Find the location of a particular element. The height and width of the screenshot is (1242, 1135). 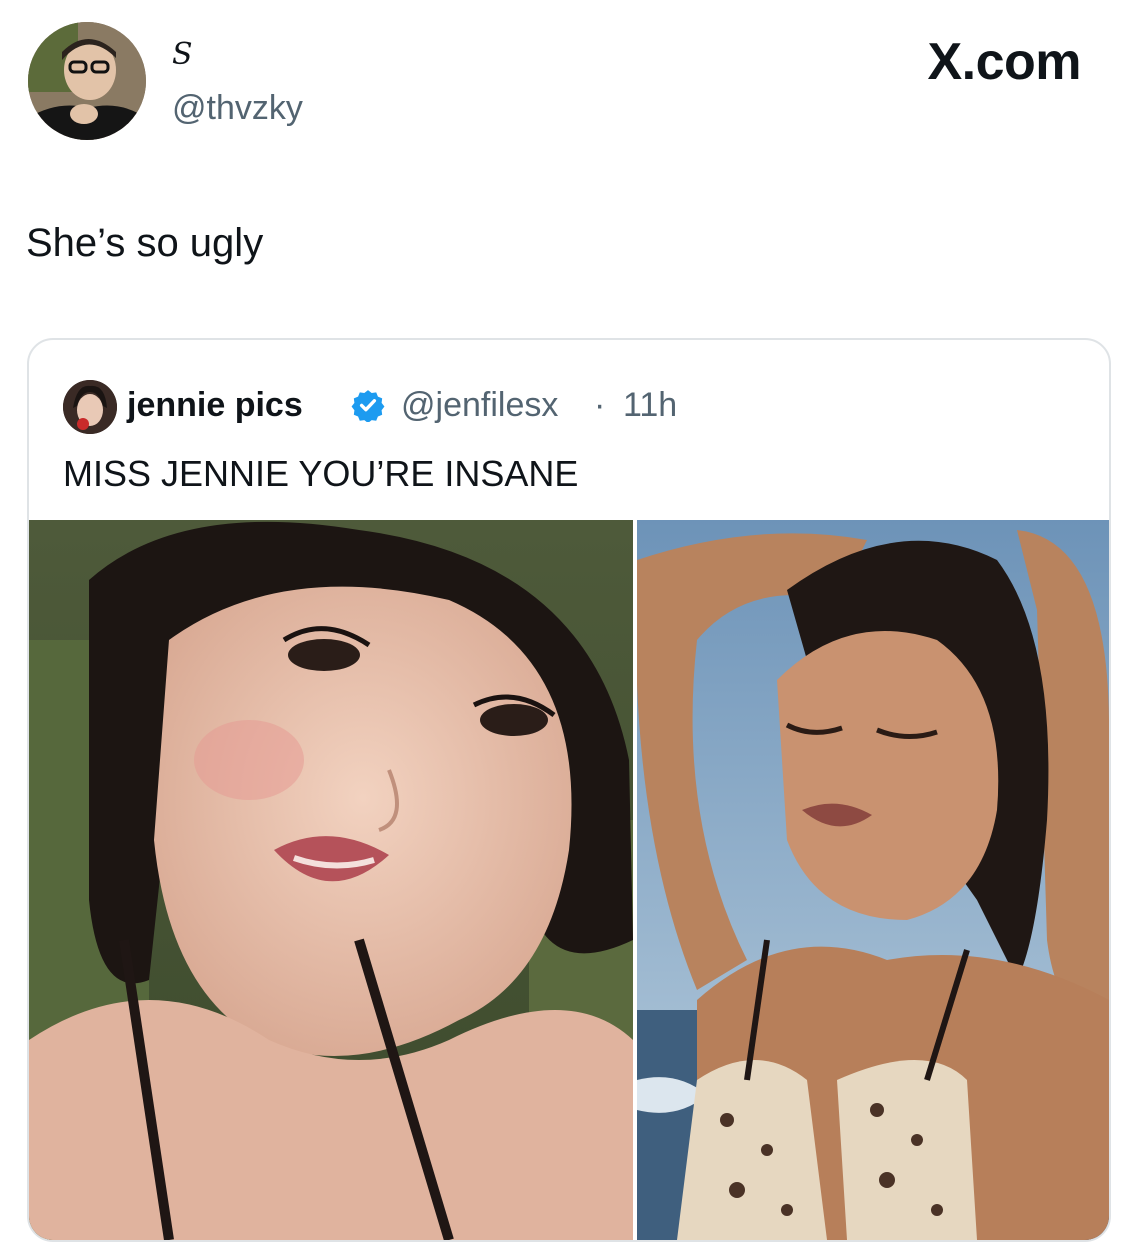

quoted-avatar-photo is located at coordinates (90, 407).